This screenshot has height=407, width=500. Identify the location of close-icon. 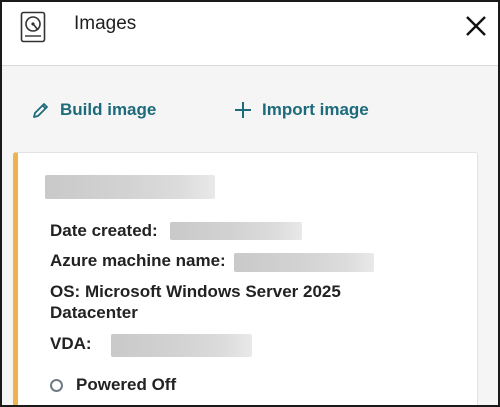
(476, 26).